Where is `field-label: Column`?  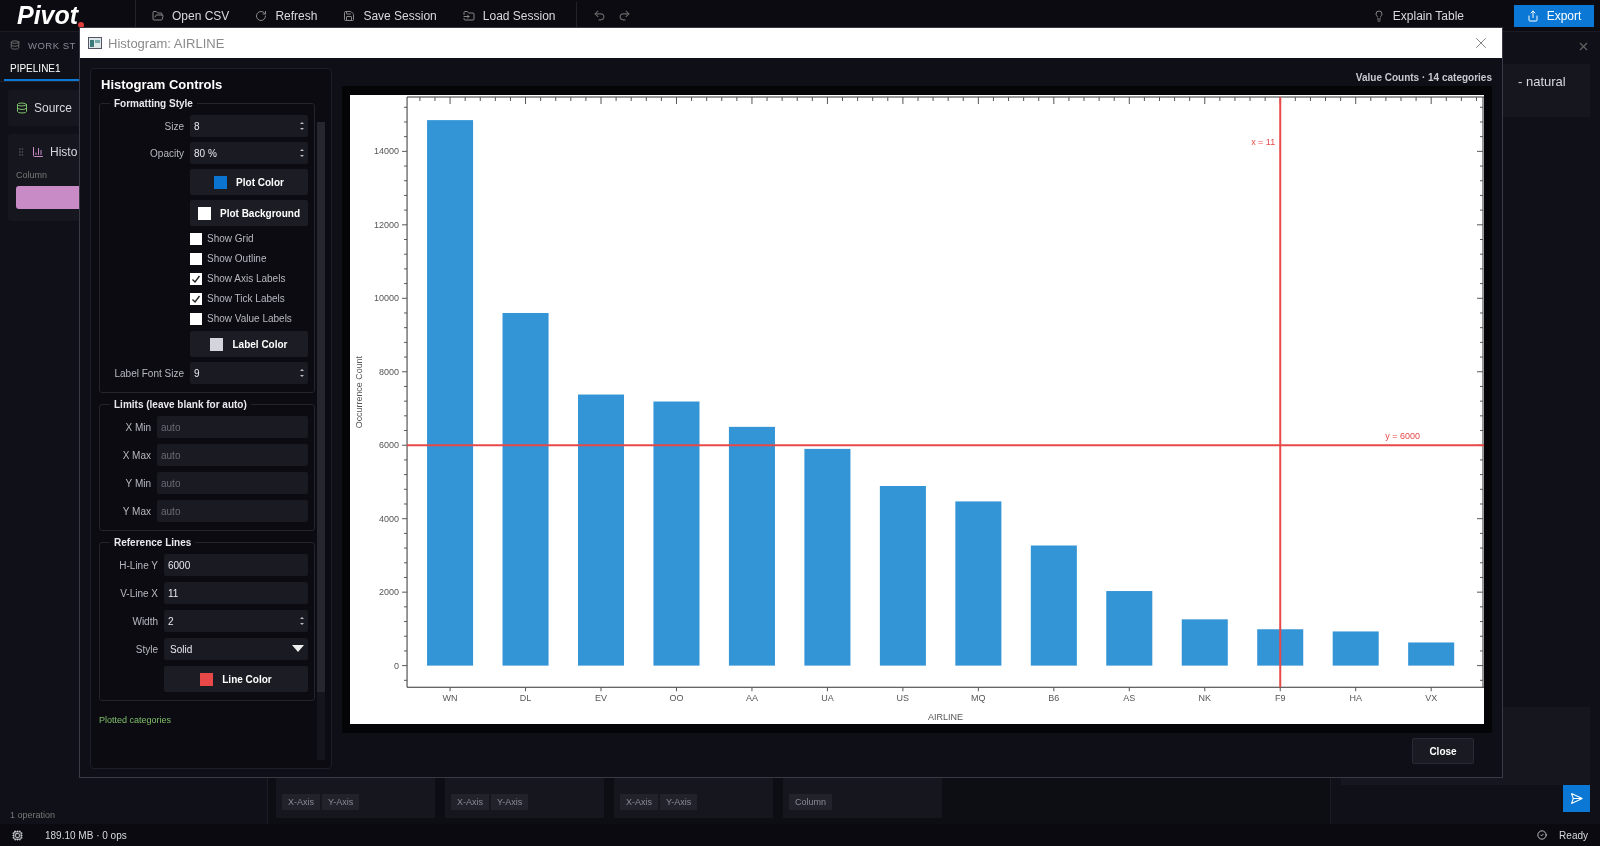 field-label: Column is located at coordinates (32, 175).